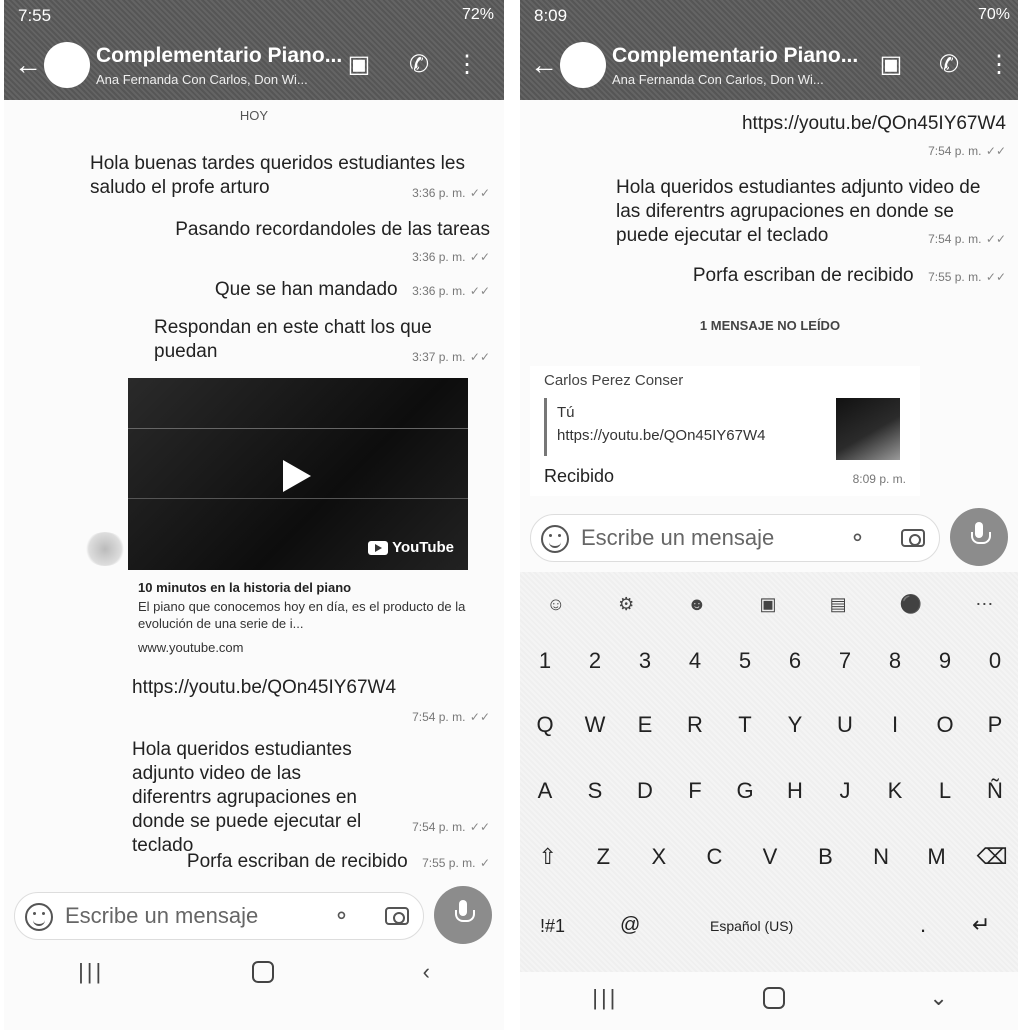  What do you see at coordinates (984, 604) in the screenshot?
I see `more-options-icon: ⋯` at bounding box center [984, 604].